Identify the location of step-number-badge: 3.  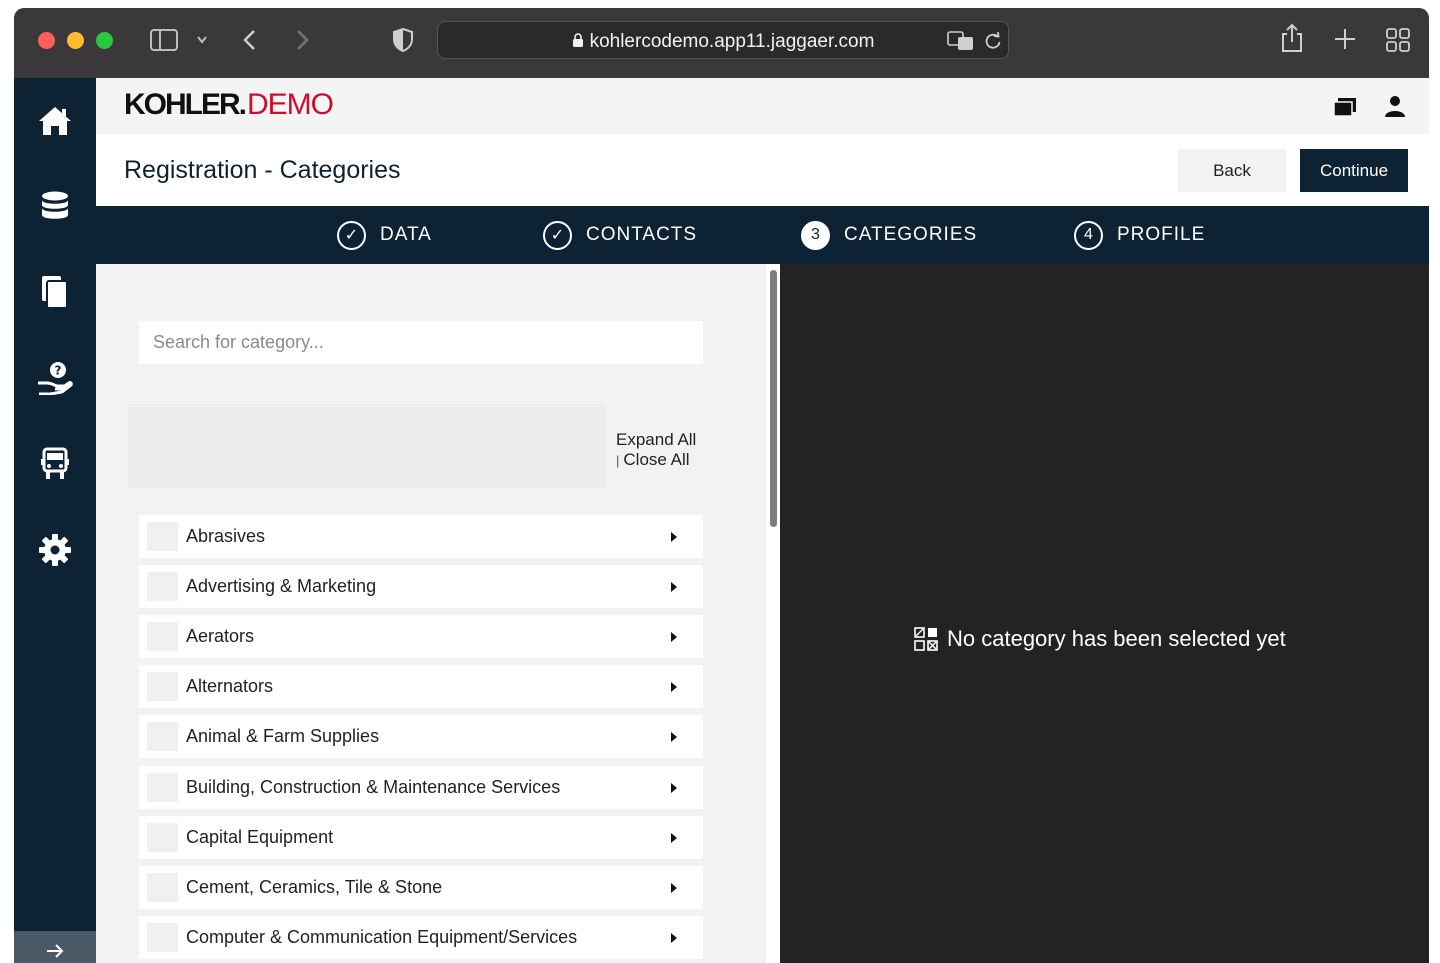
(815, 235).